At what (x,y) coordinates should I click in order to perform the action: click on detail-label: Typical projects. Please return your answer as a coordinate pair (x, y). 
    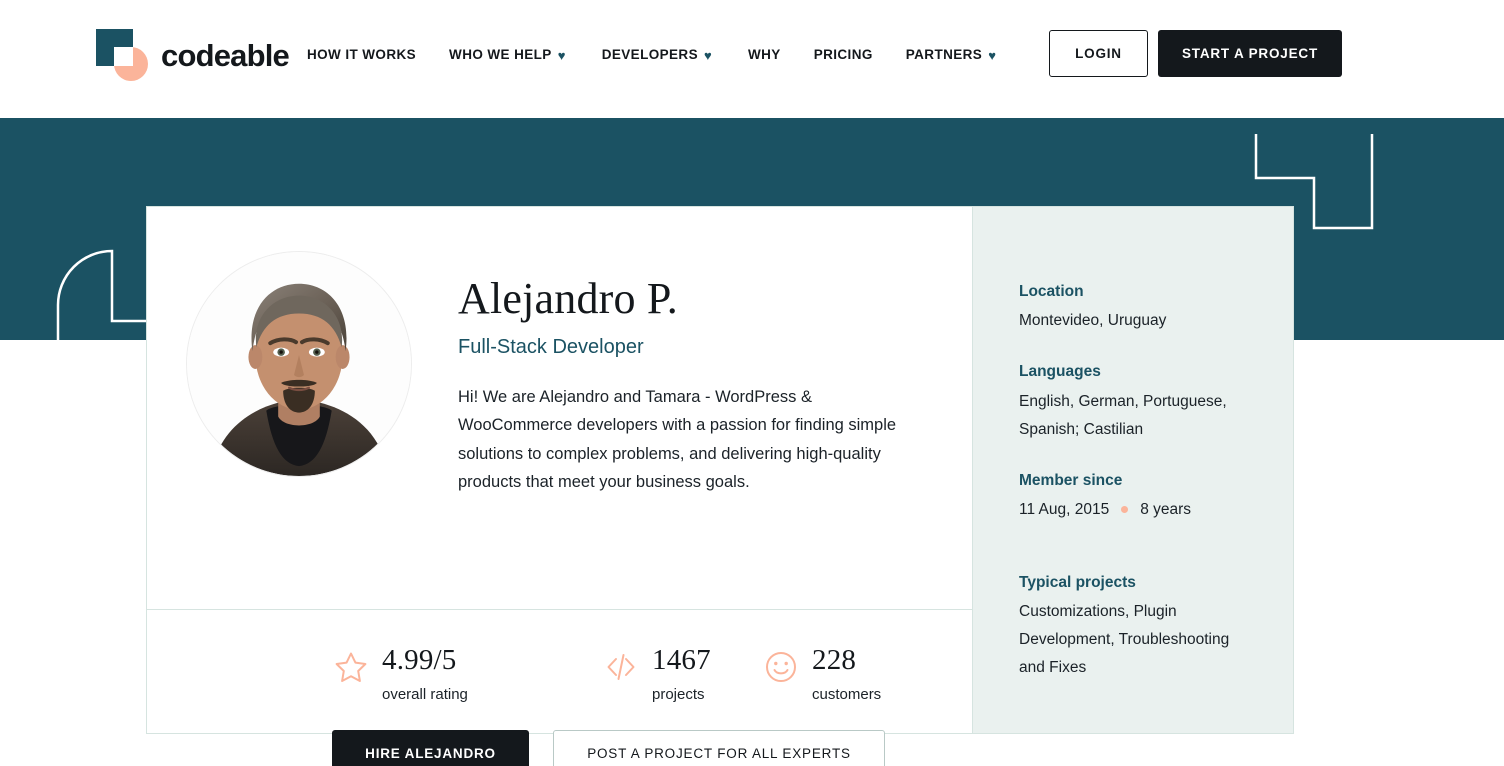
    Looking at the image, I should click on (1077, 582).